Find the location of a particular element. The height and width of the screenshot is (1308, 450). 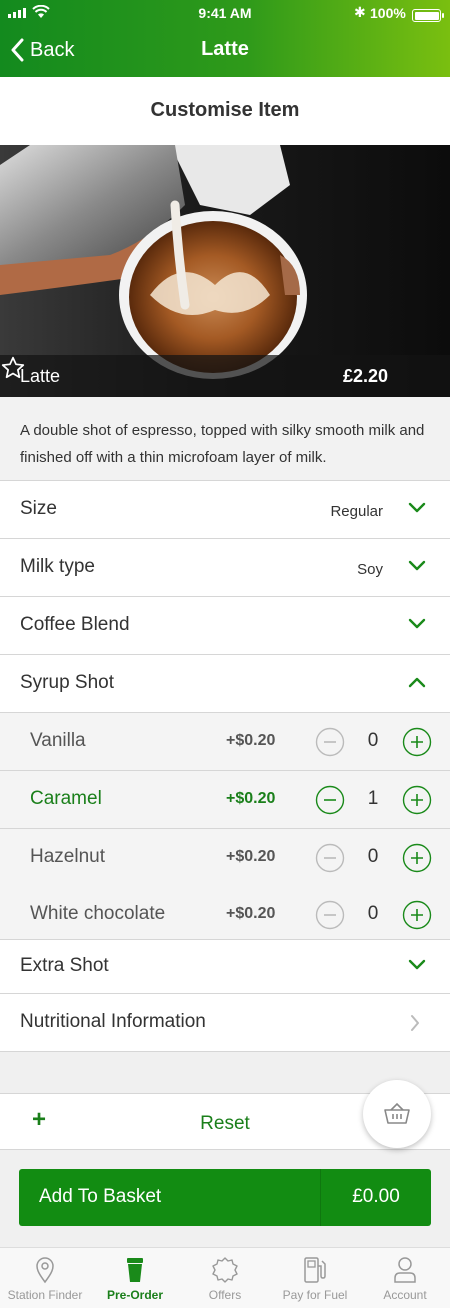

product-name: Latte is located at coordinates (40, 376).